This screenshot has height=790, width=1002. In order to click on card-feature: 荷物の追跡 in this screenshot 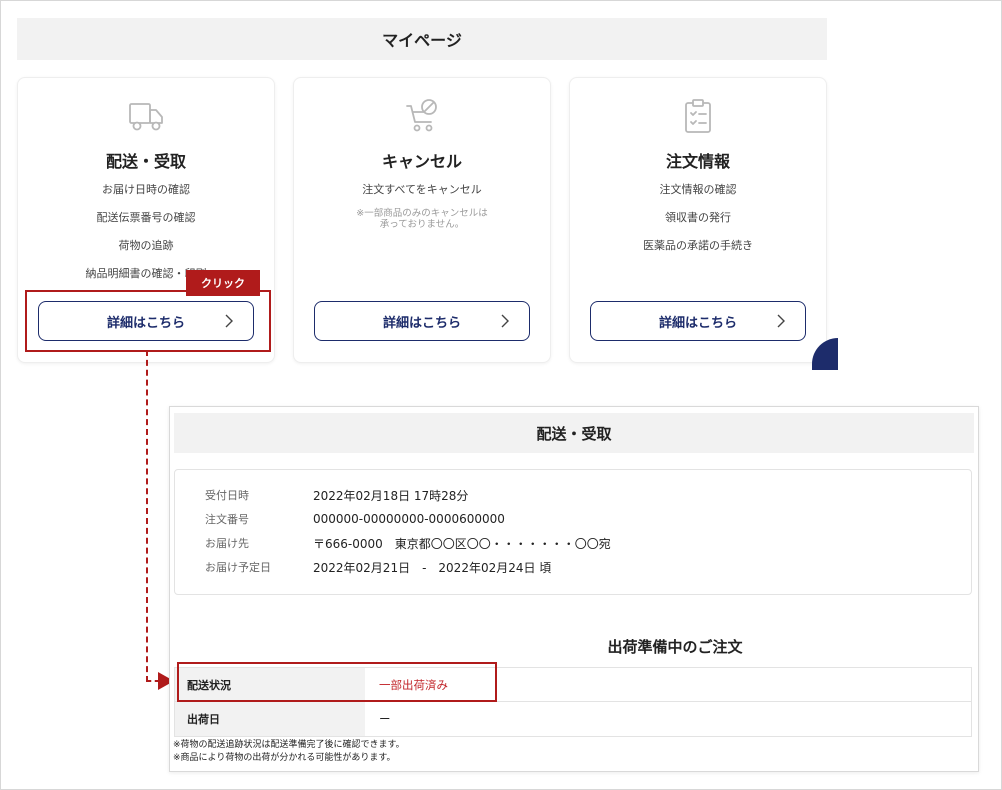, I will do `click(146, 245)`.